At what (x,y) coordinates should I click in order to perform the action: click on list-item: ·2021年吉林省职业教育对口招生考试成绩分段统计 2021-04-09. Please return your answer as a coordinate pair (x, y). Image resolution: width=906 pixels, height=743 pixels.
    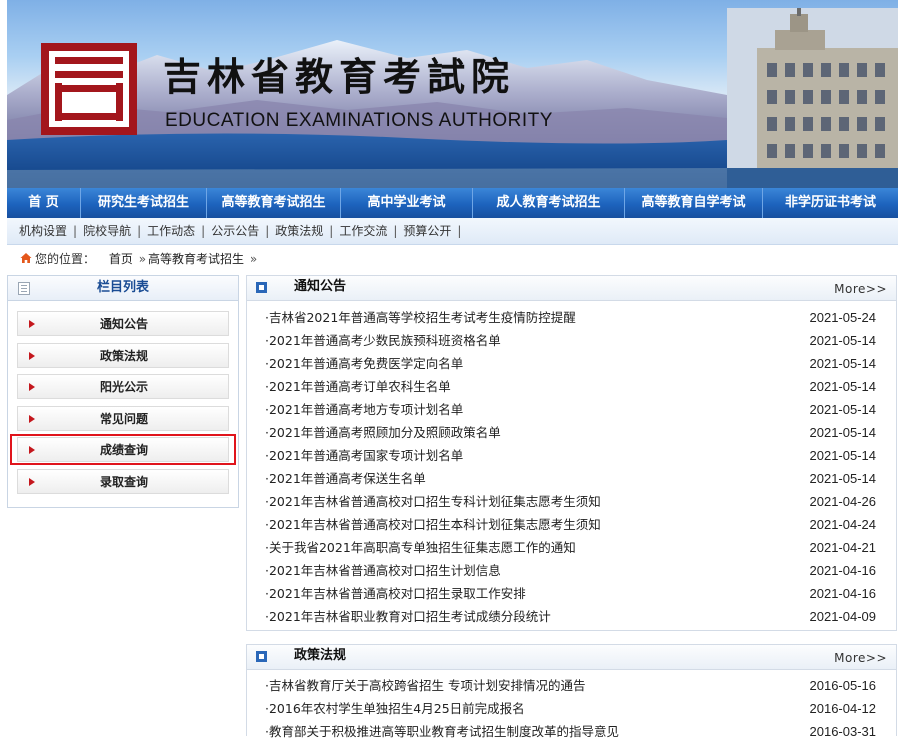
    Looking at the image, I should click on (570, 616).